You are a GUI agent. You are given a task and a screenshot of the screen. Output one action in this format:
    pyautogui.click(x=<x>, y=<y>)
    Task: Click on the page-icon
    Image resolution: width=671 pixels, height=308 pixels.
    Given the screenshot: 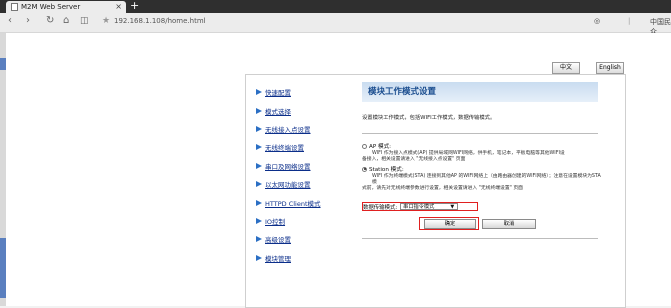 What is the action you would take?
    pyautogui.click(x=14, y=7)
    